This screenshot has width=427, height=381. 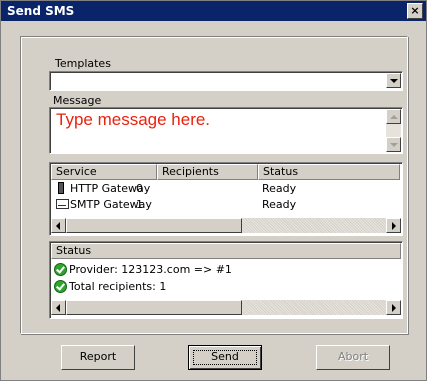 What do you see at coordinates (139, 188) in the screenshot?
I see `service-recipients: 0` at bounding box center [139, 188].